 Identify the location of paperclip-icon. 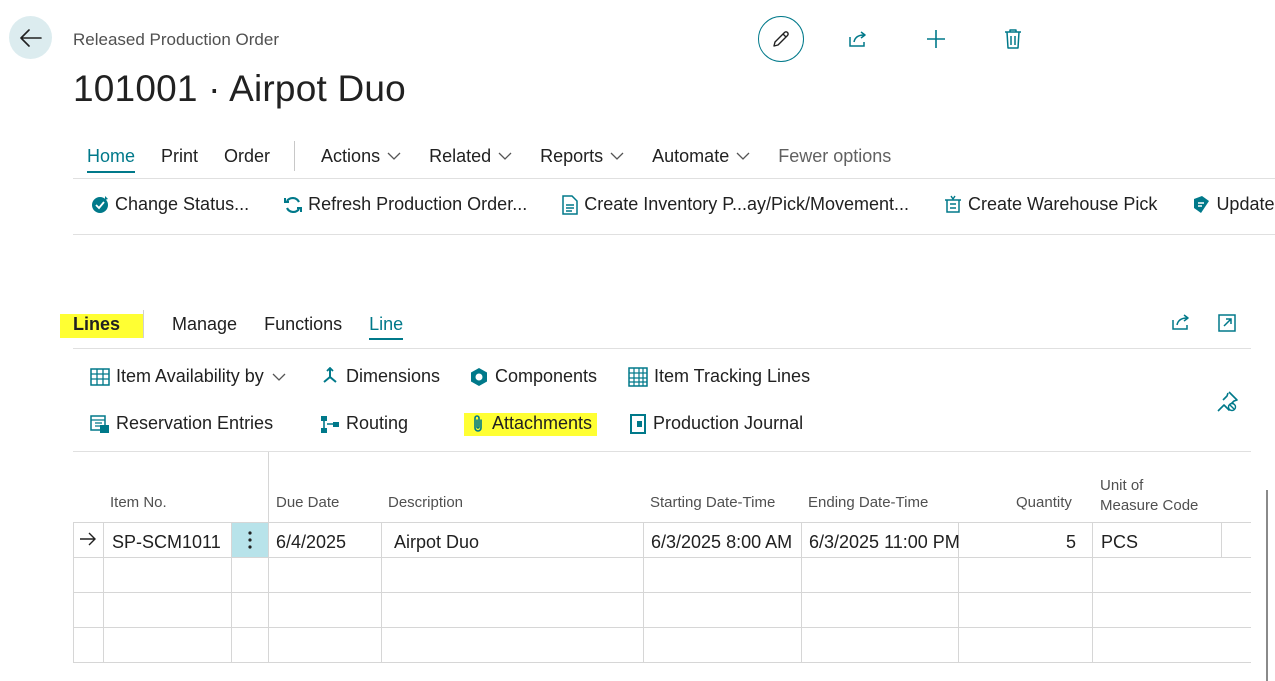
(478, 423).